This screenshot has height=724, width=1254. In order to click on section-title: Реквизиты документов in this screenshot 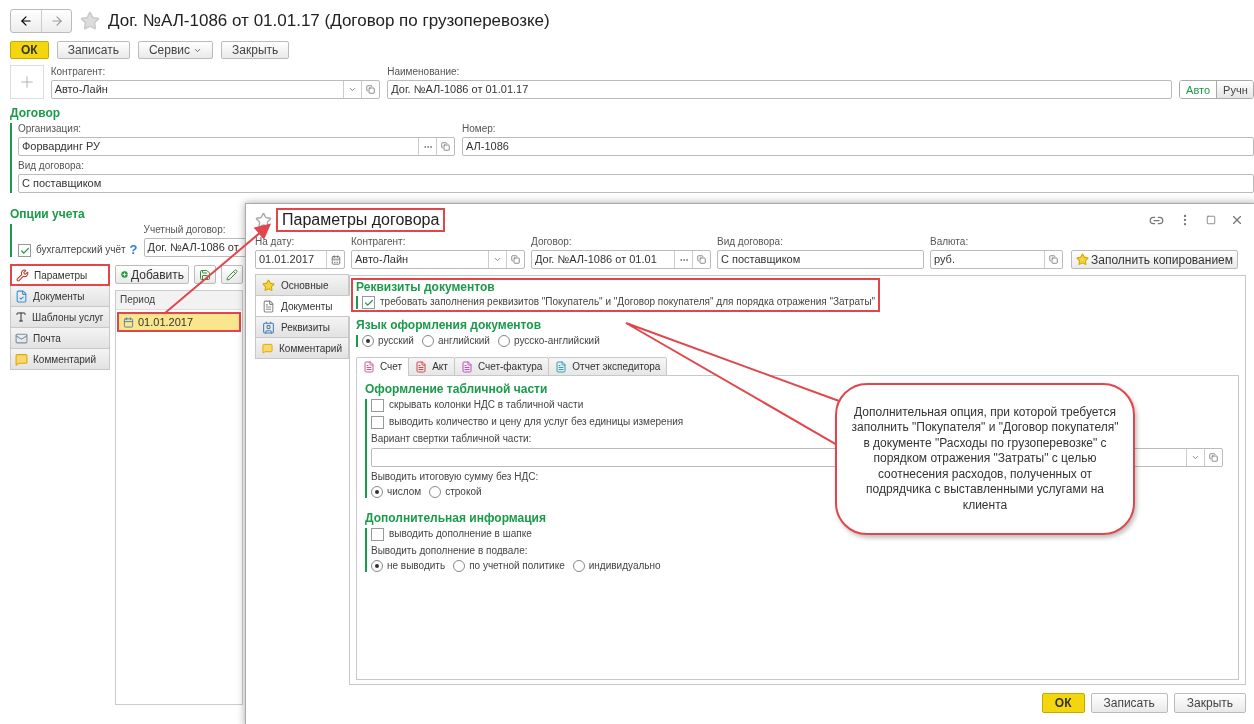, I will do `click(425, 287)`.